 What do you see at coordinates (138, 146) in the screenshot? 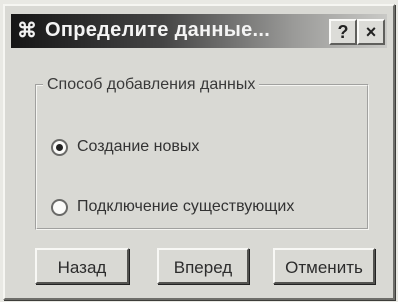
I see `radio-create-new-label: Создание новых` at bounding box center [138, 146].